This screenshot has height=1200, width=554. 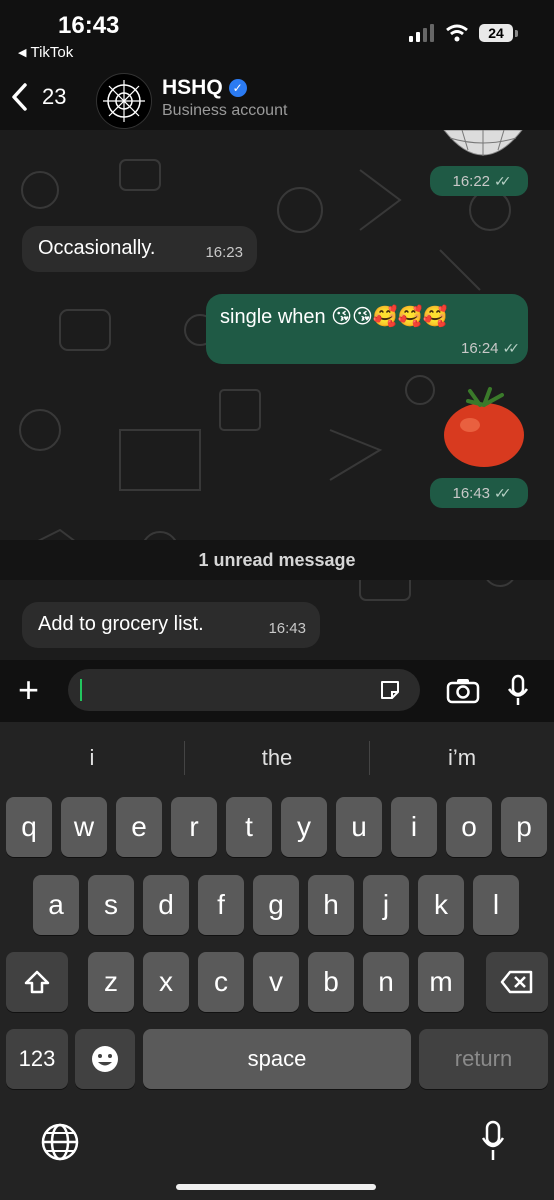 I want to click on key-k: k, so click(x=441, y=905).